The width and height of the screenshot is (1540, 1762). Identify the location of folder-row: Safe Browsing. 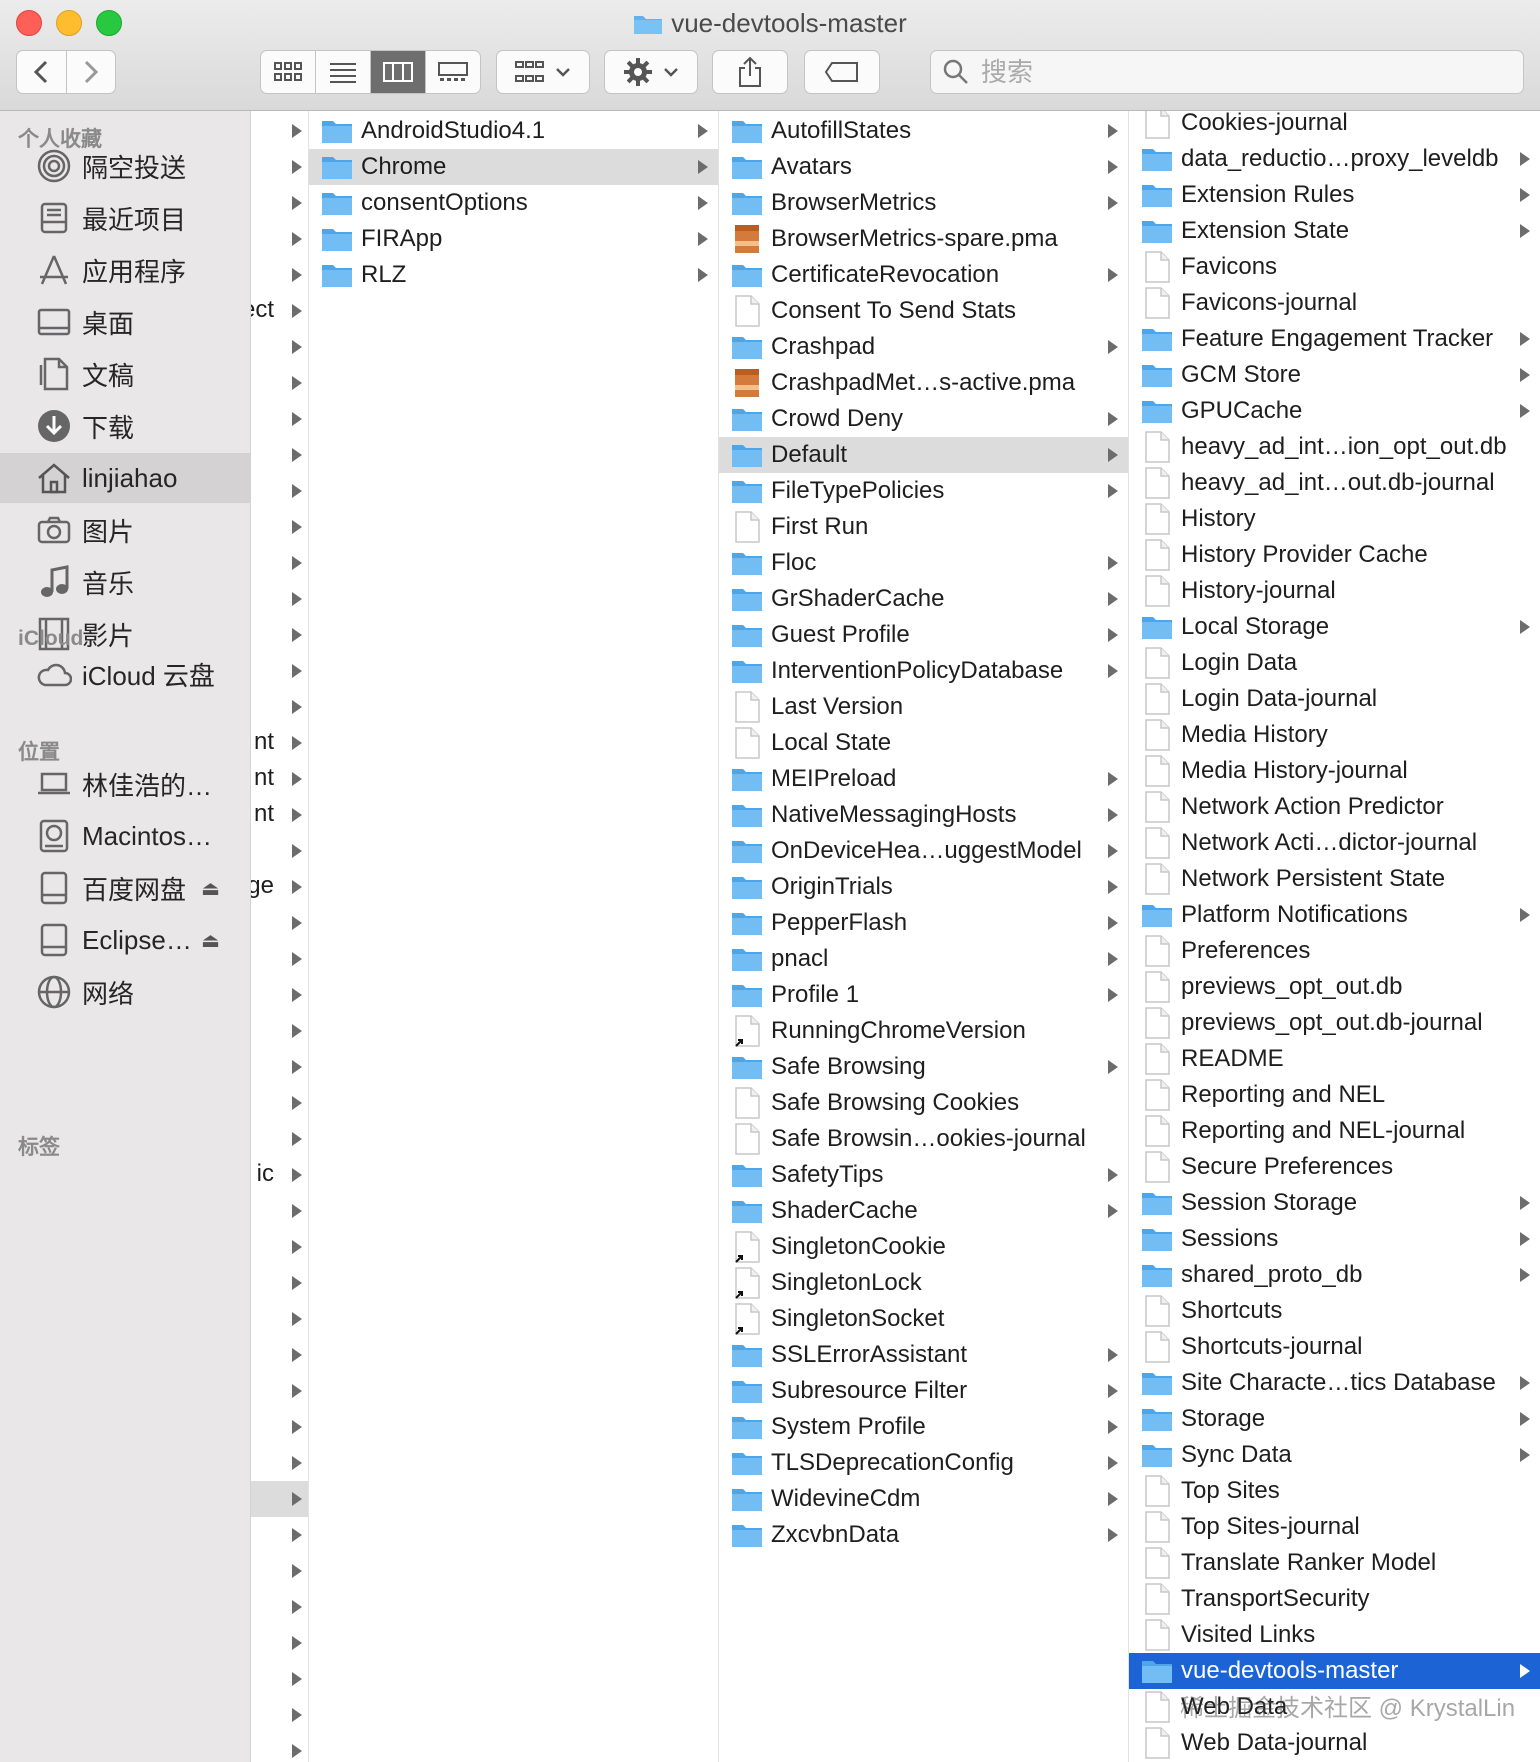
(923, 1067).